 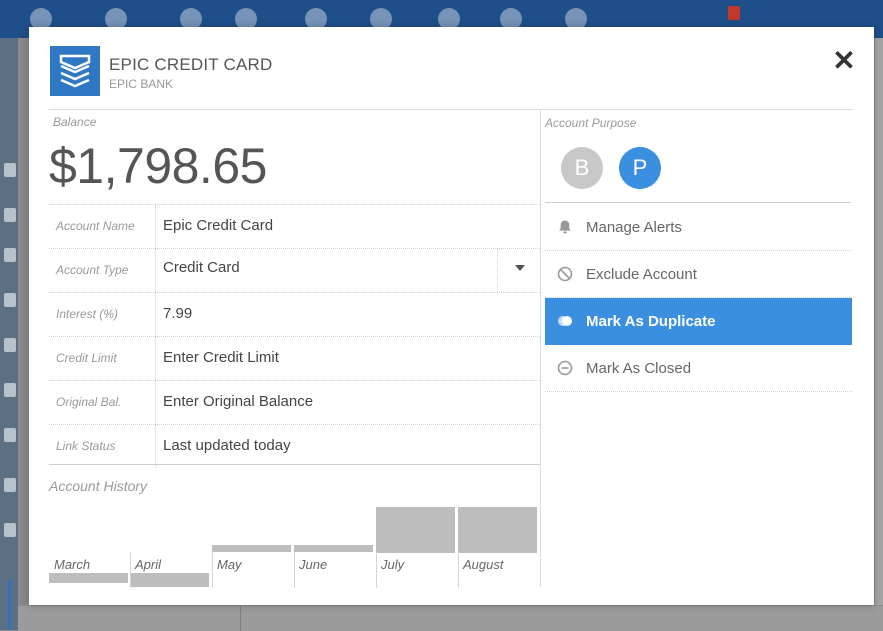 I want to click on purpose-divider, so click(x=698, y=202).